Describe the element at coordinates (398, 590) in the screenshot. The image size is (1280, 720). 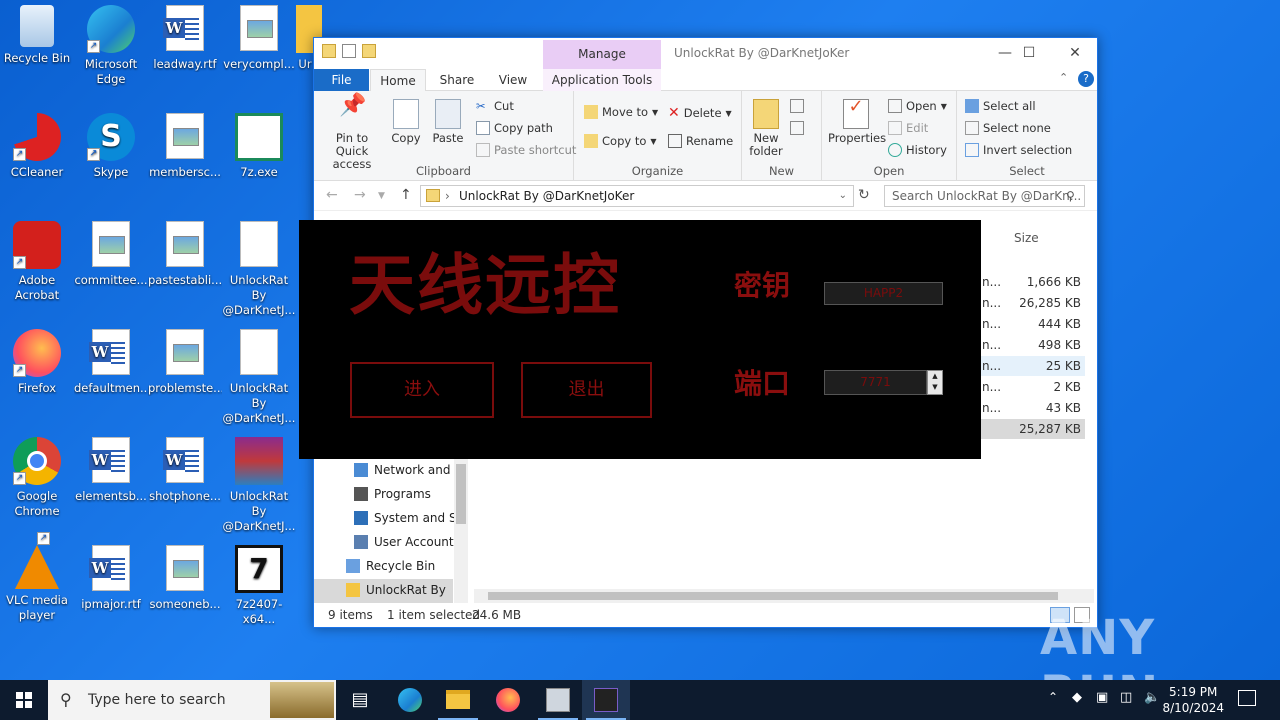
I see `nav-item: UnlockRat By @I` at that location.